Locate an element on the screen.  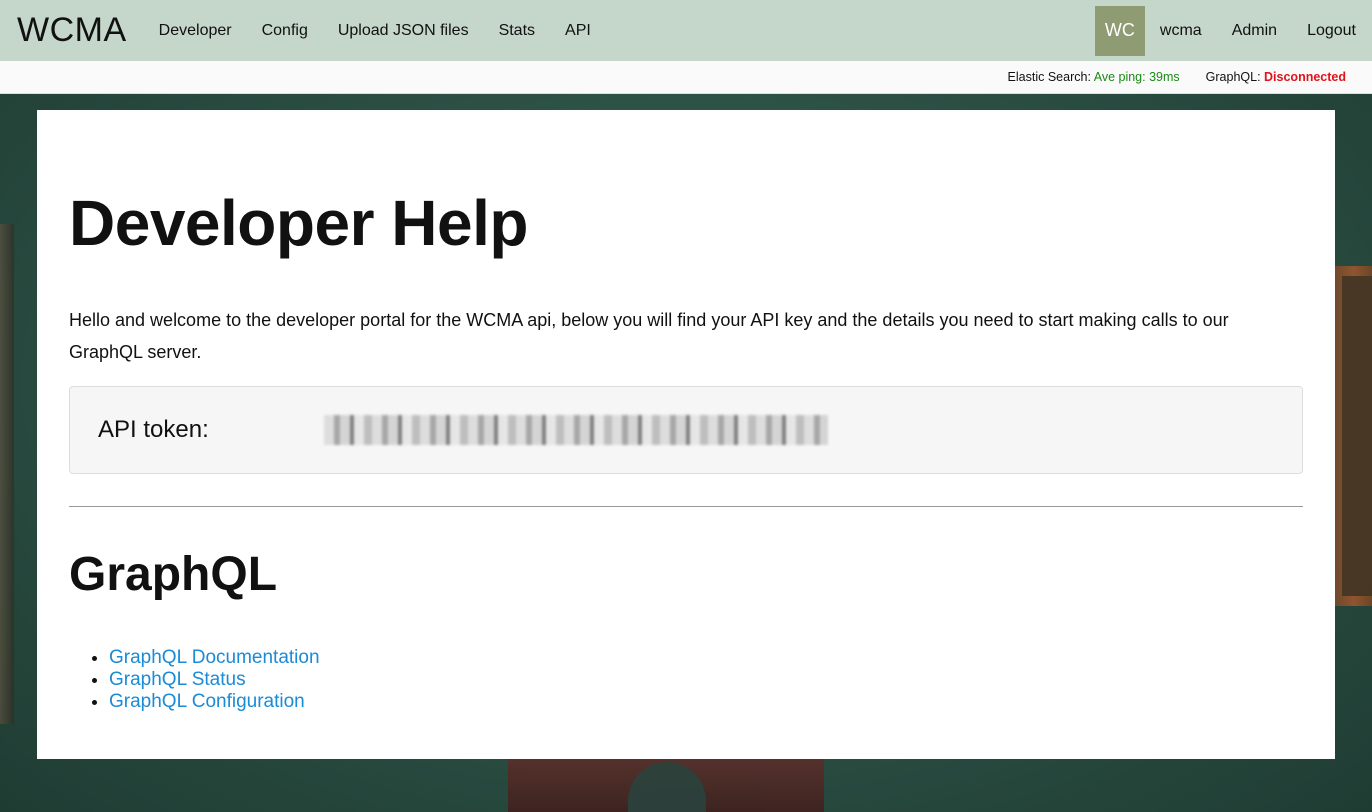
list-item: GraphQL Status is located at coordinates (706, 680).